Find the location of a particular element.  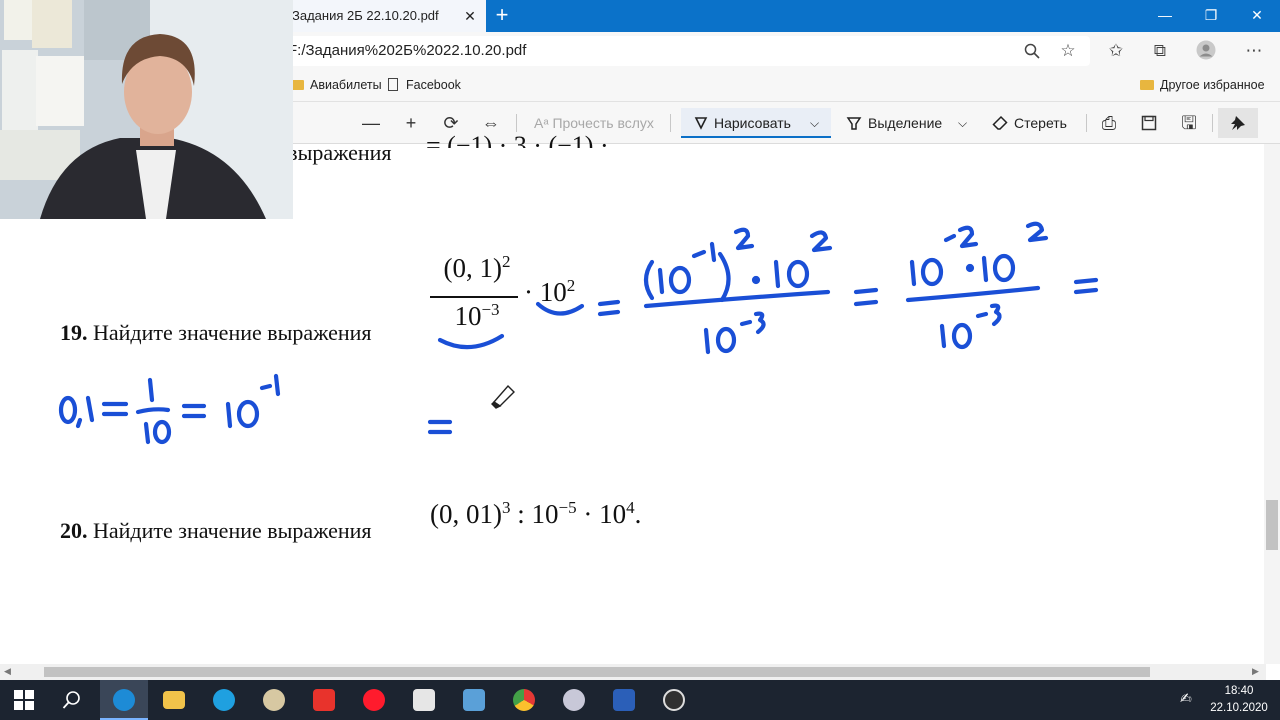

paint3d-icon is located at coordinates (574, 700).